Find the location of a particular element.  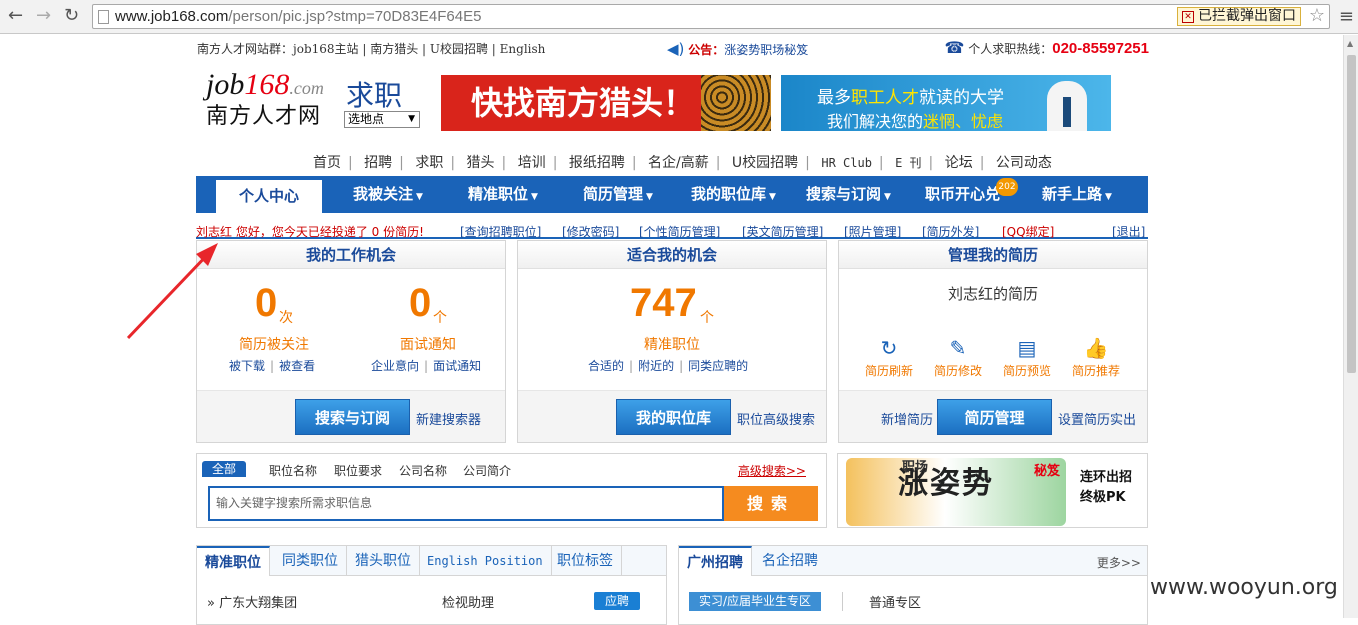

nav-newbie: 新手上路 ▼ is located at coordinates (1077, 194).